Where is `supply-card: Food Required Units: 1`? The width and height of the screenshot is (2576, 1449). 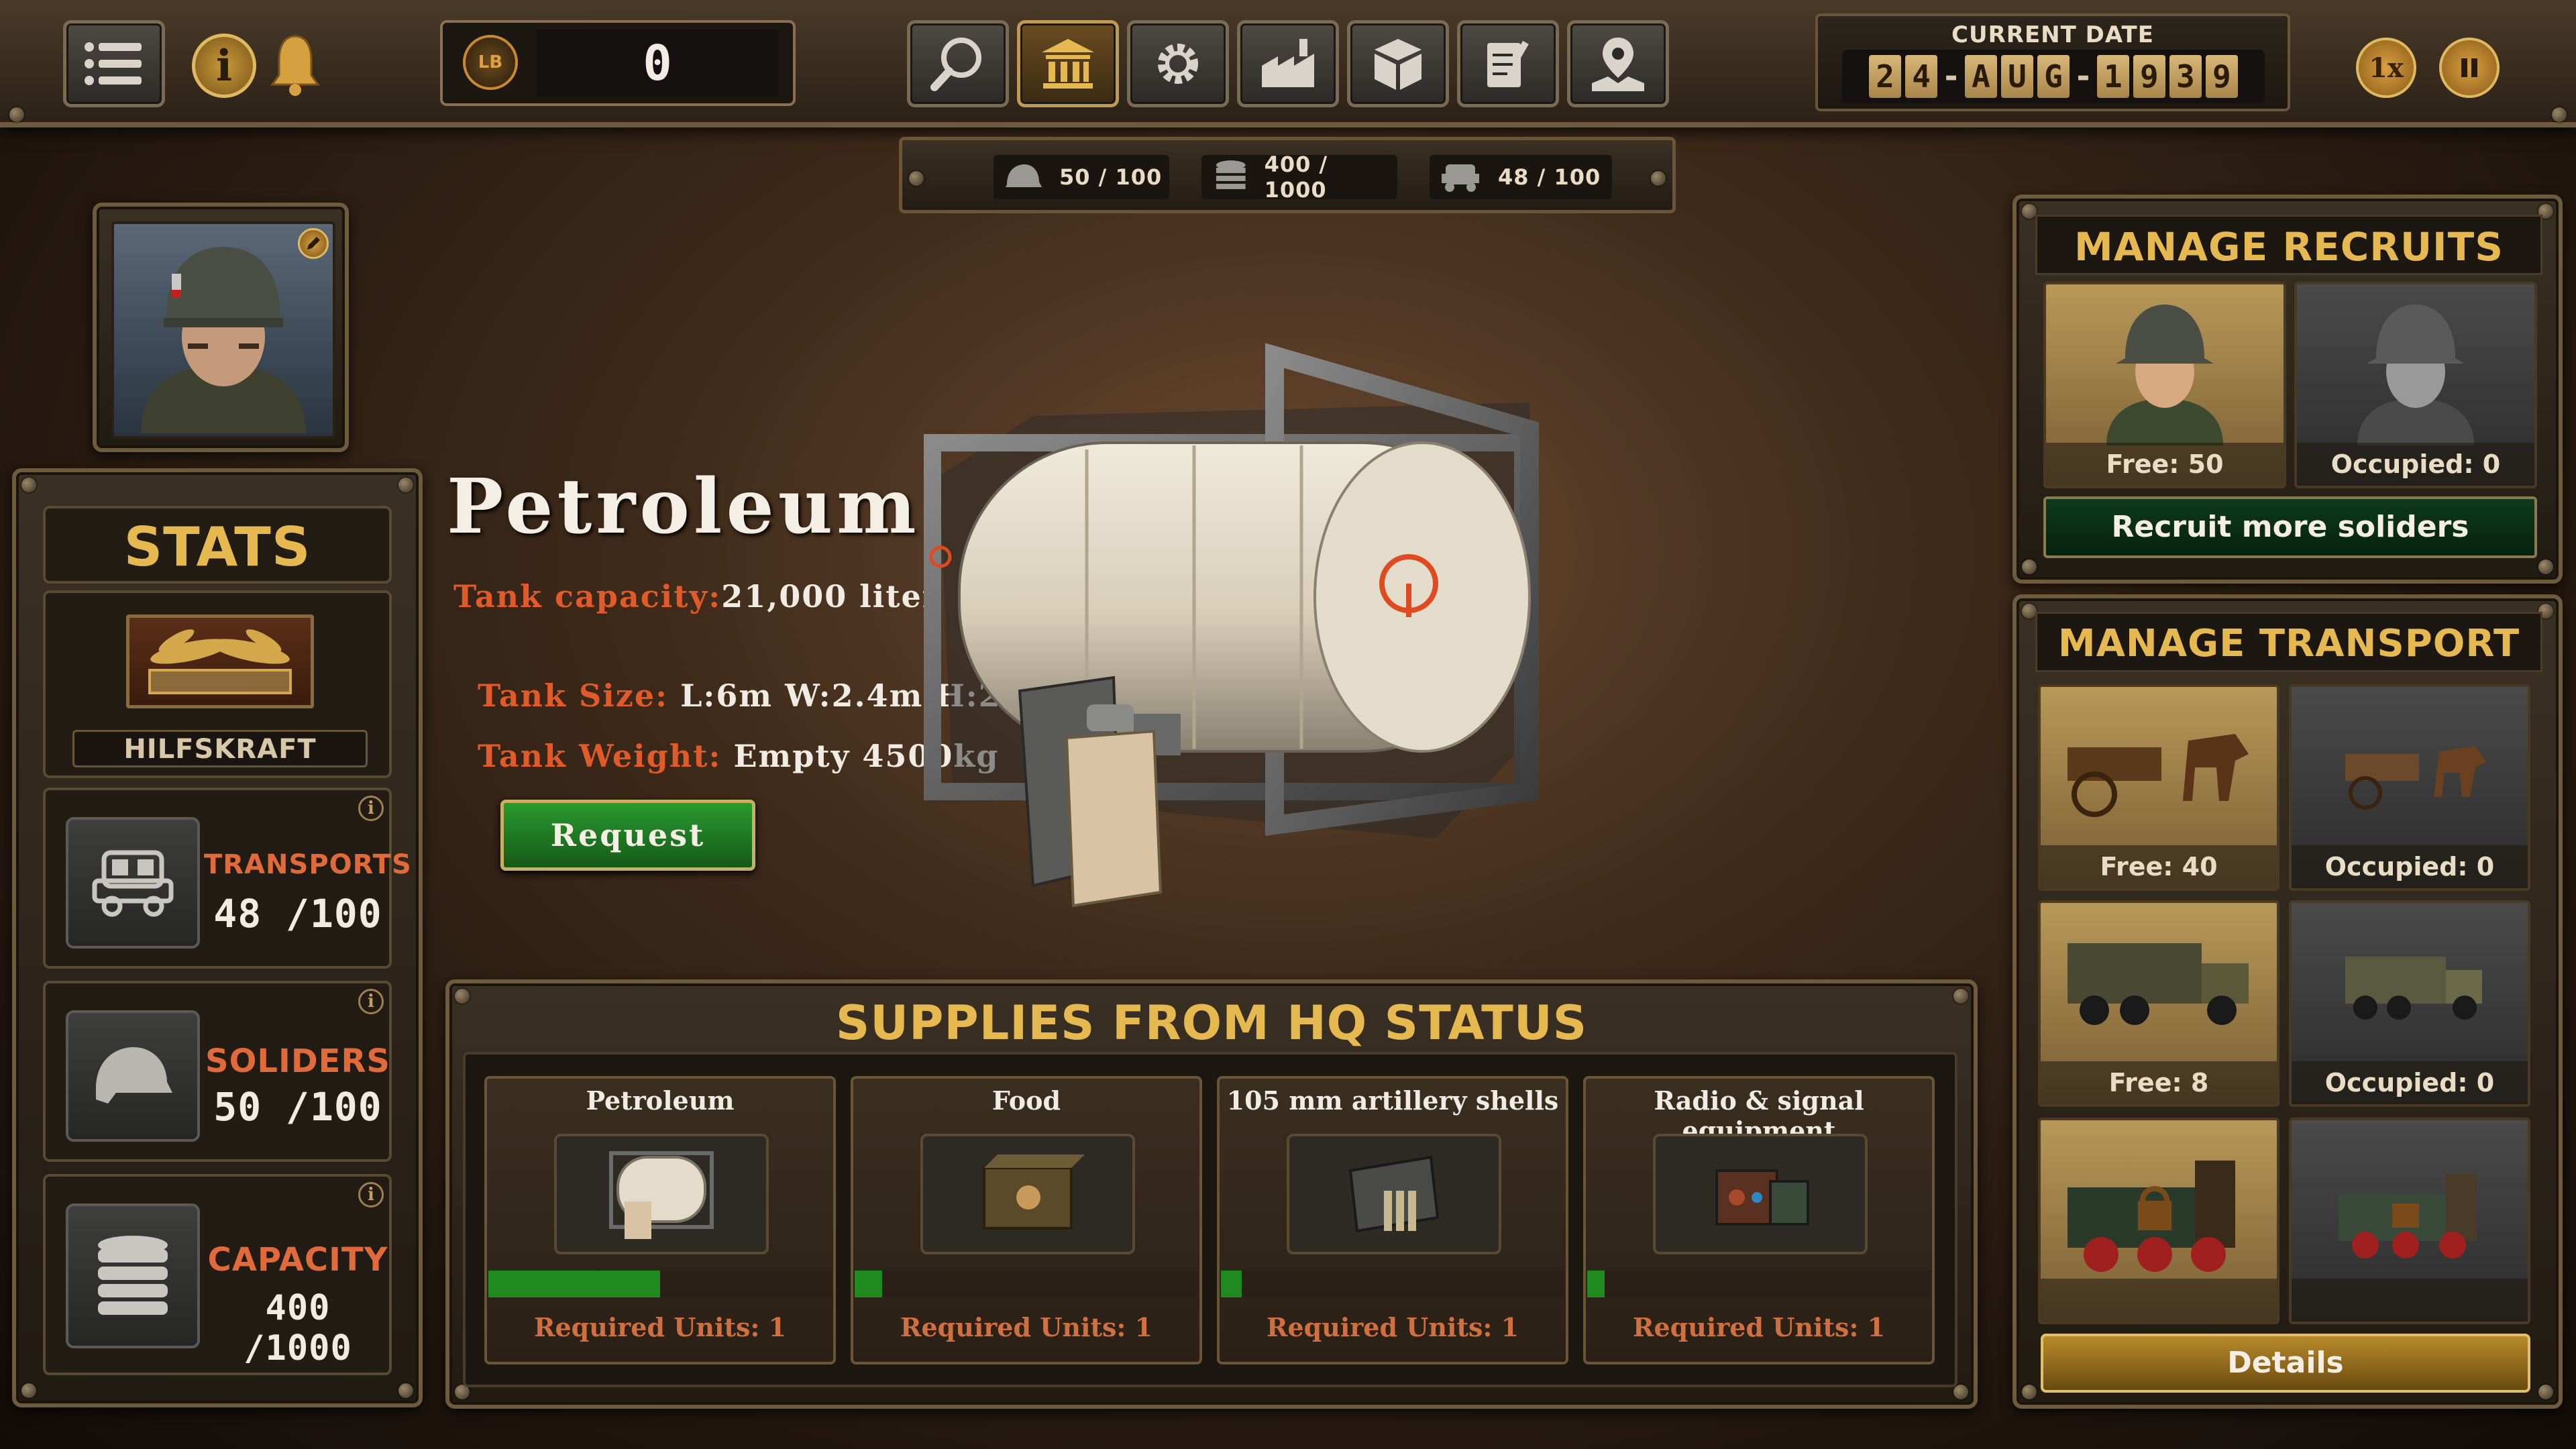
supply-card: Food Required Units: 1 is located at coordinates (1026, 1220).